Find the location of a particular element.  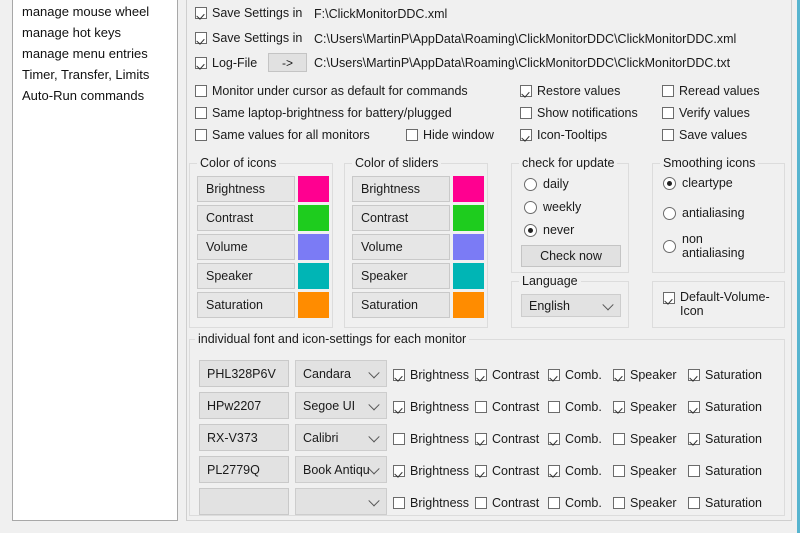

log-file-checkbox: Log-File is located at coordinates (226, 63).